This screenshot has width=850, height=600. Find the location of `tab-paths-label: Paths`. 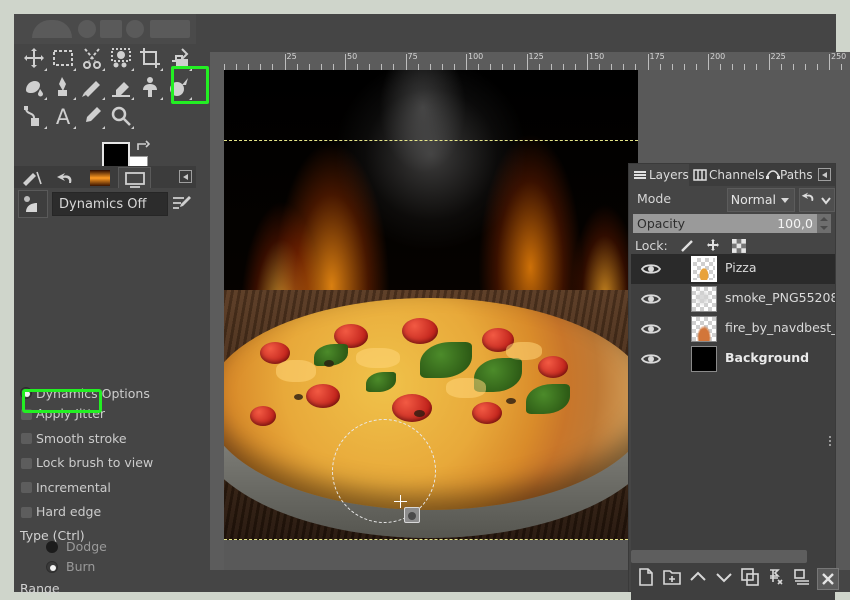

tab-paths-label: Paths is located at coordinates (796, 175).